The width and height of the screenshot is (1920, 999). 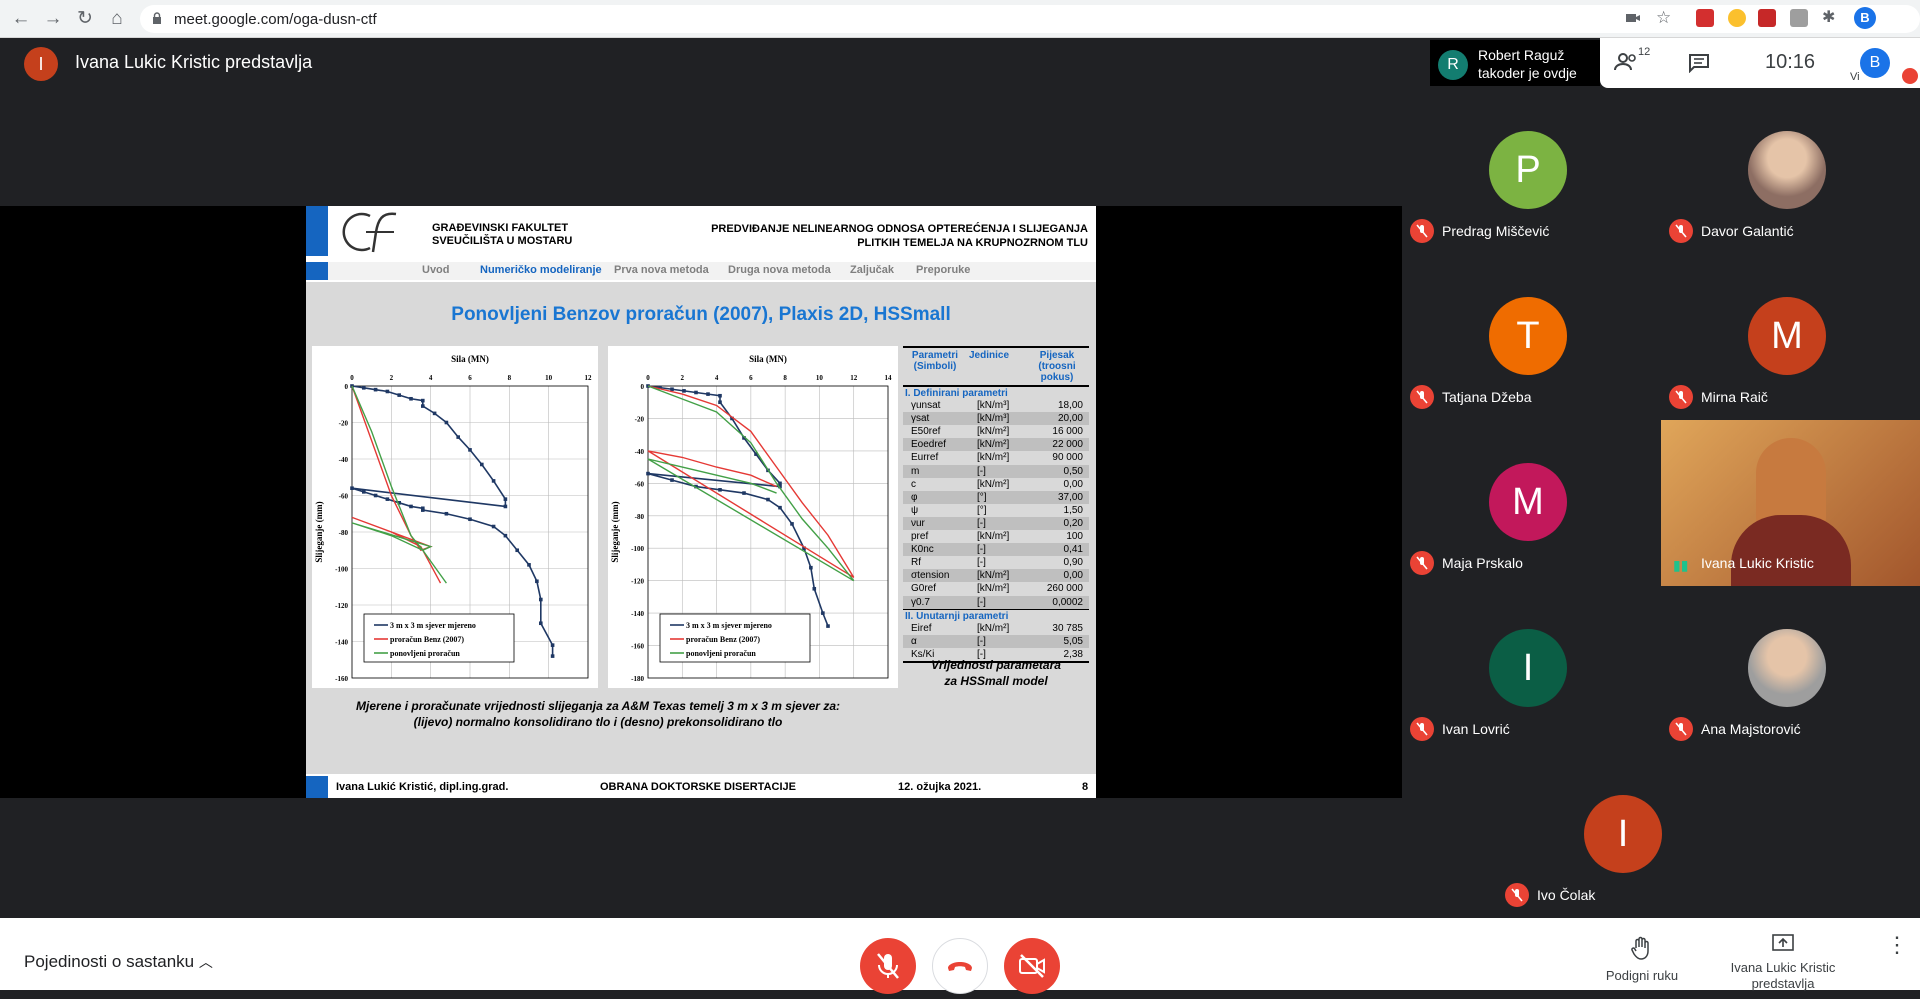 What do you see at coordinates (1897, 945) in the screenshot?
I see `more-options-icon: ⋮` at bounding box center [1897, 945].